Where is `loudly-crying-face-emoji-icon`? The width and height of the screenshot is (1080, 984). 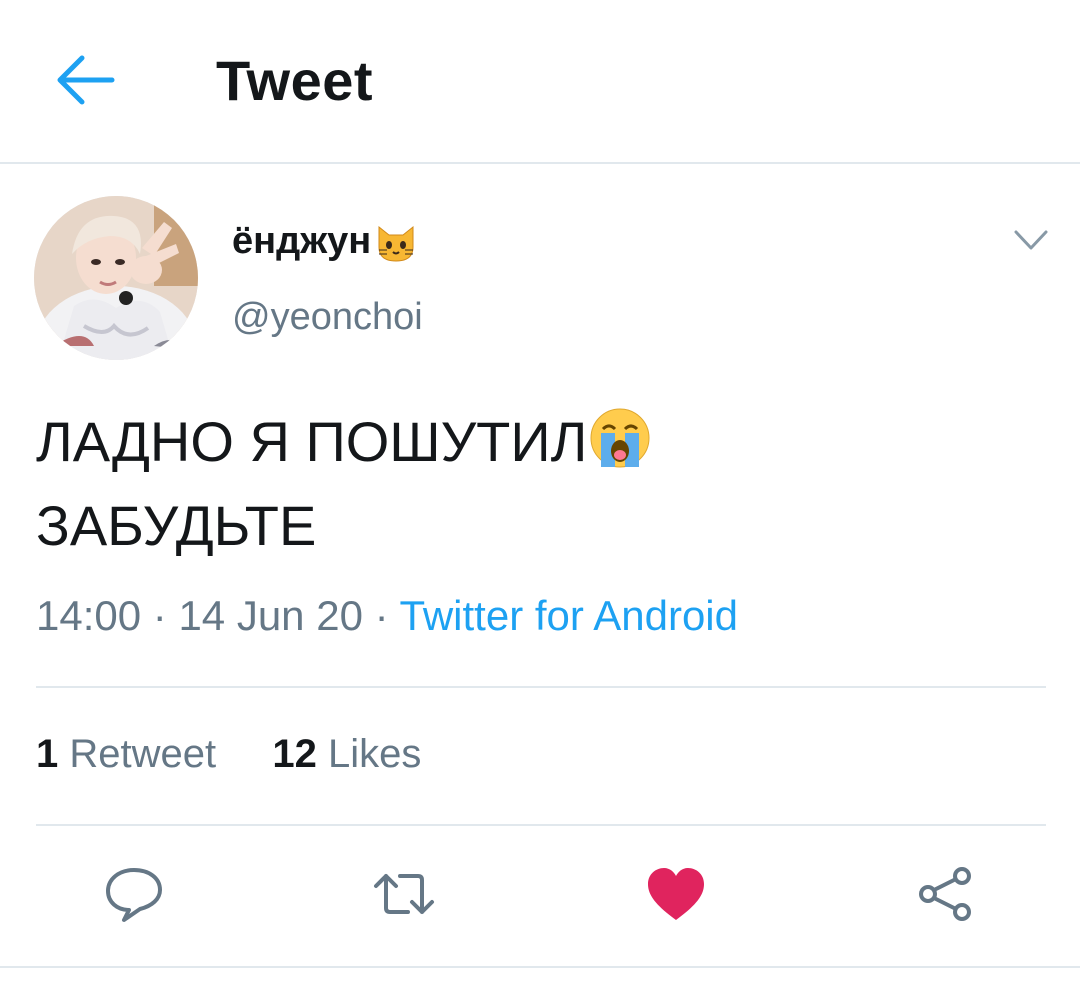 loudly-crying-face-emoji-icon is located at coordinates (620, 438).